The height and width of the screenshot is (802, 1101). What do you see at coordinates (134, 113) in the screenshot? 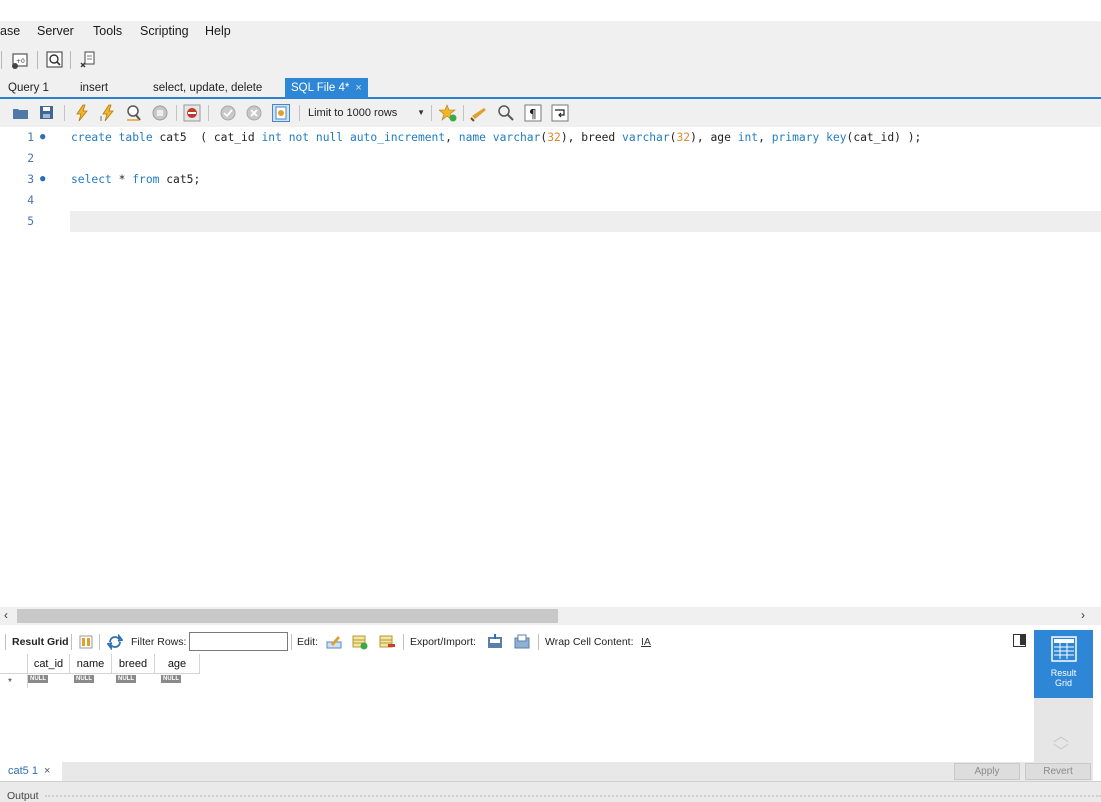
I see `explain-icon` at bounding box center [134, 113].